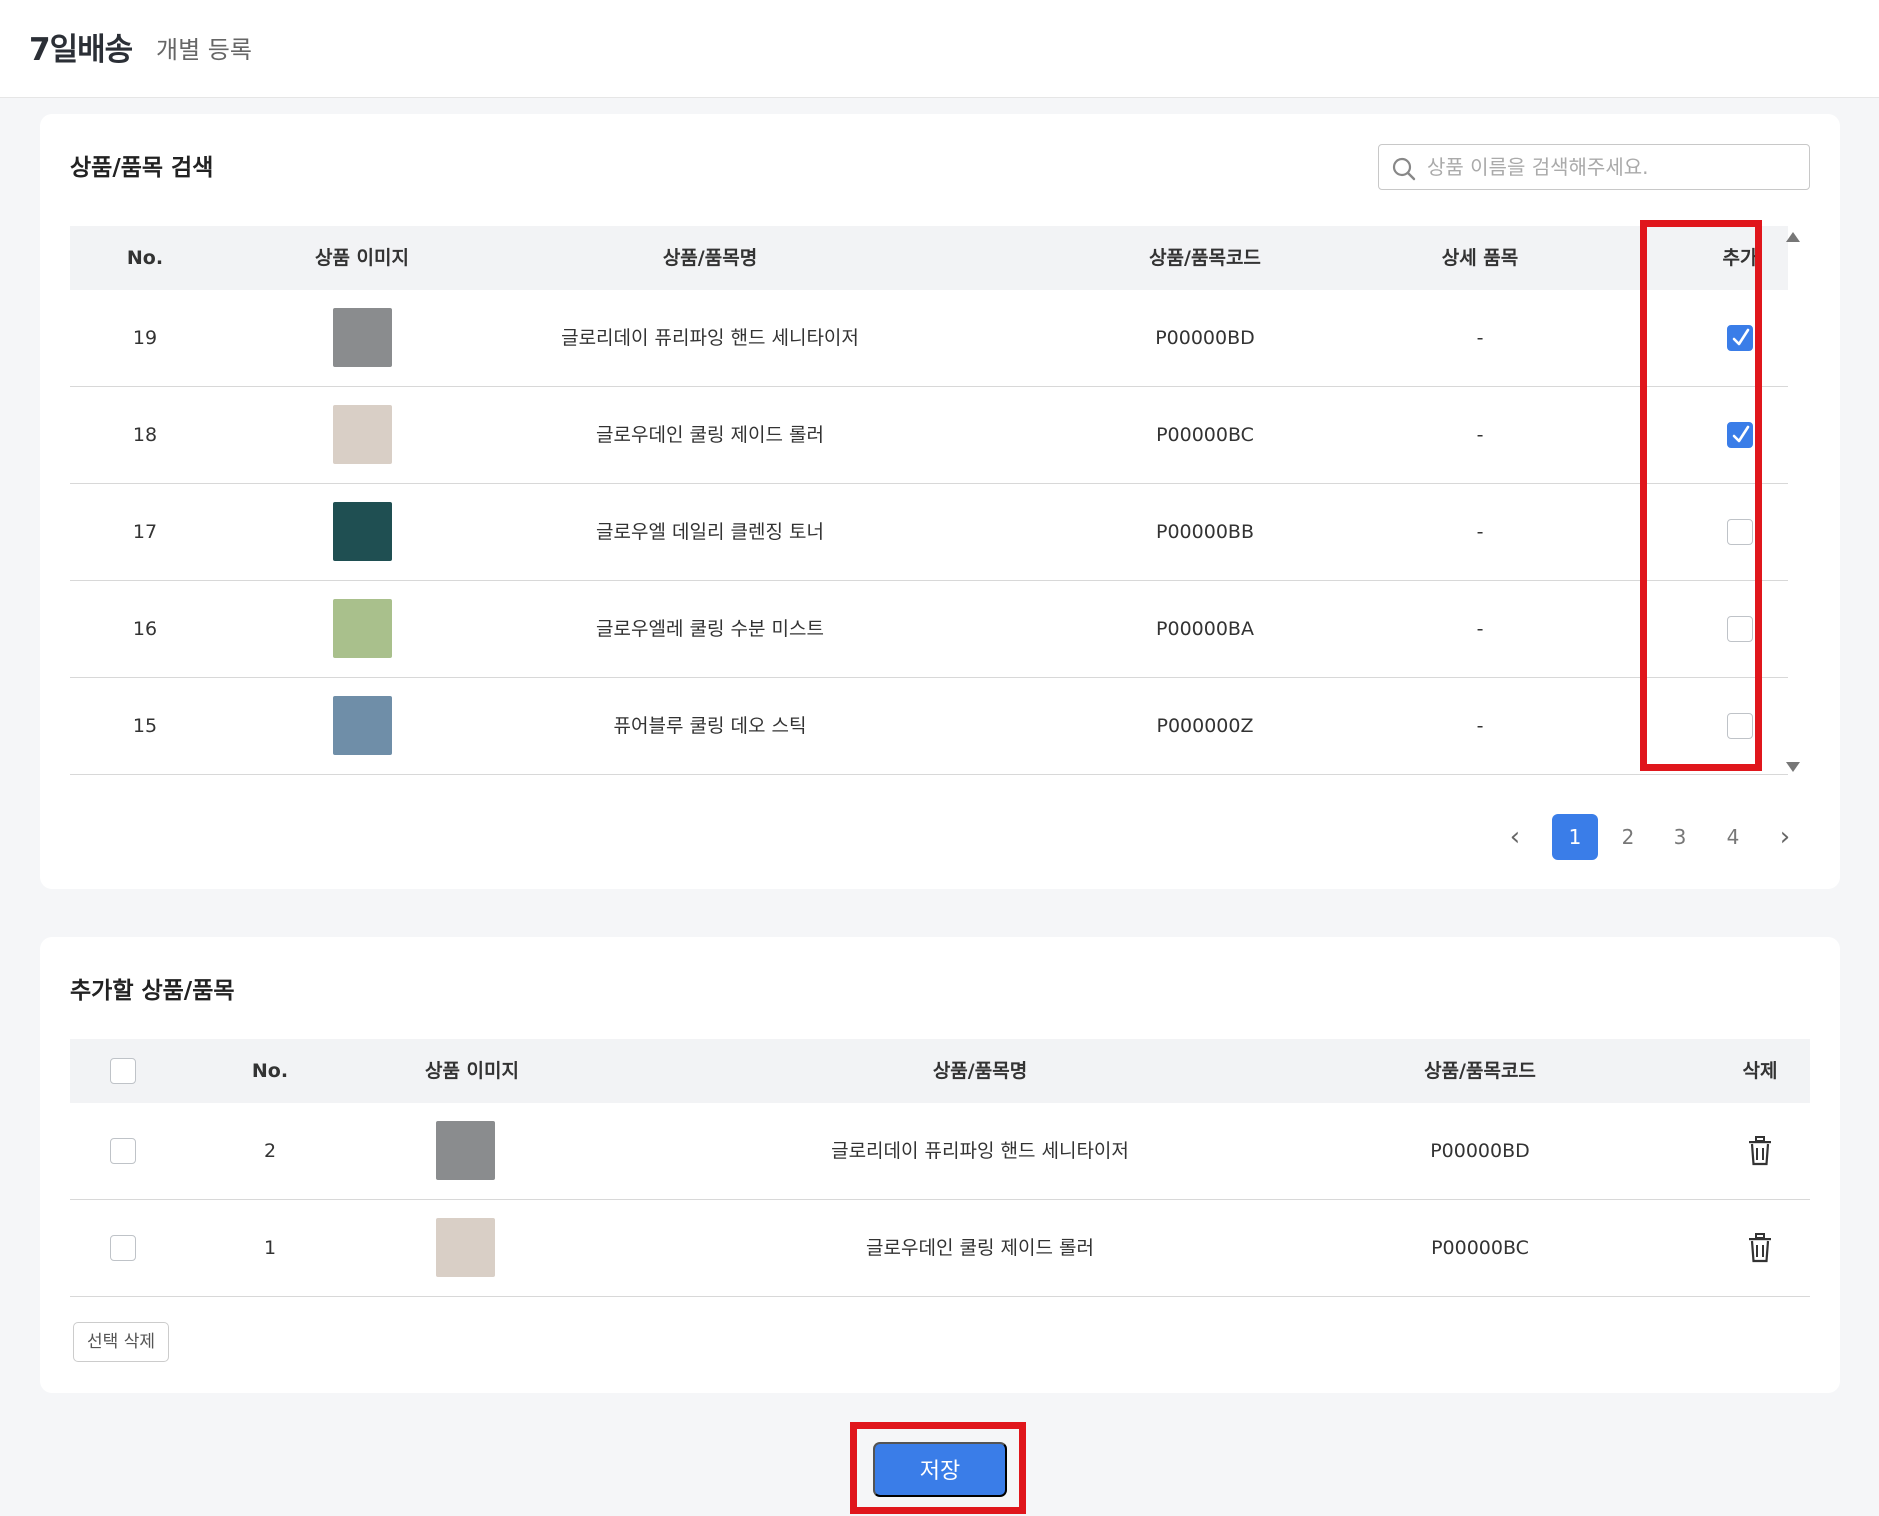  Describe the element at coordinates (1205, 629) in the screenshot. I see `product-code: P00000BA` at that location.